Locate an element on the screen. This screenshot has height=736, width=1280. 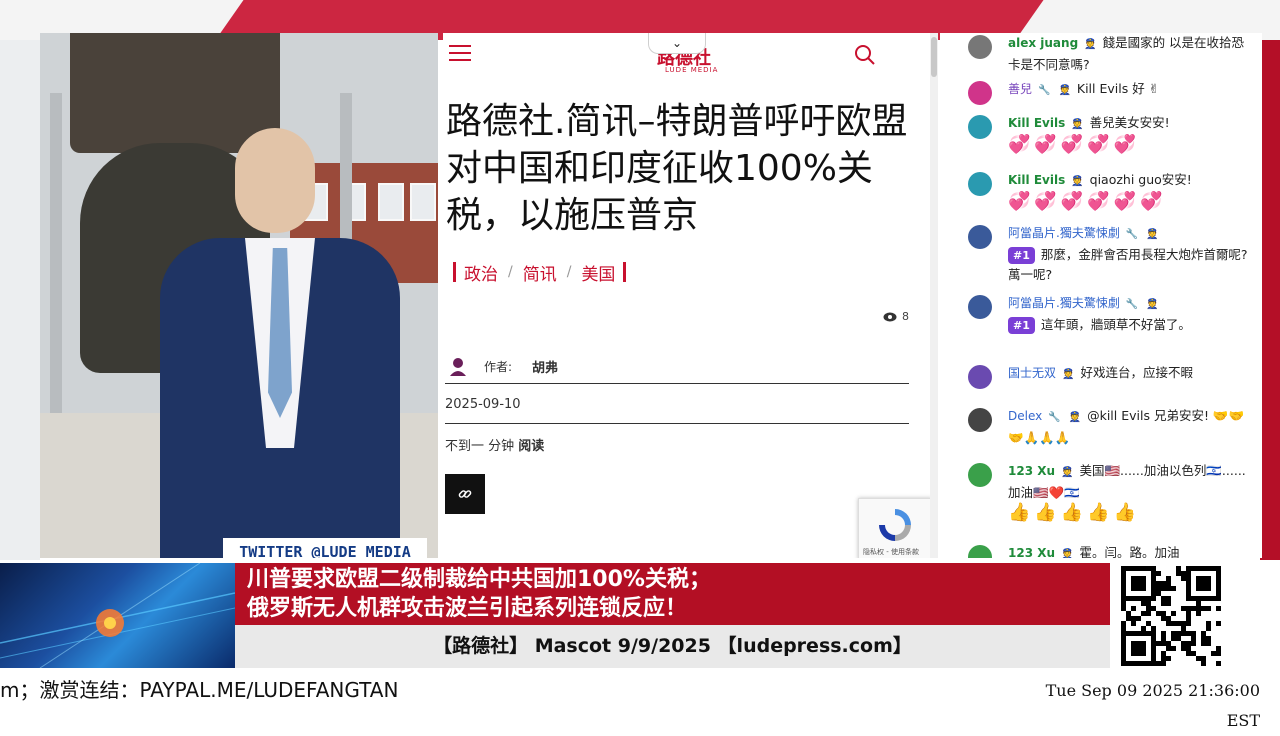
view-count-value: 8 is located at coordinates (905, 316).